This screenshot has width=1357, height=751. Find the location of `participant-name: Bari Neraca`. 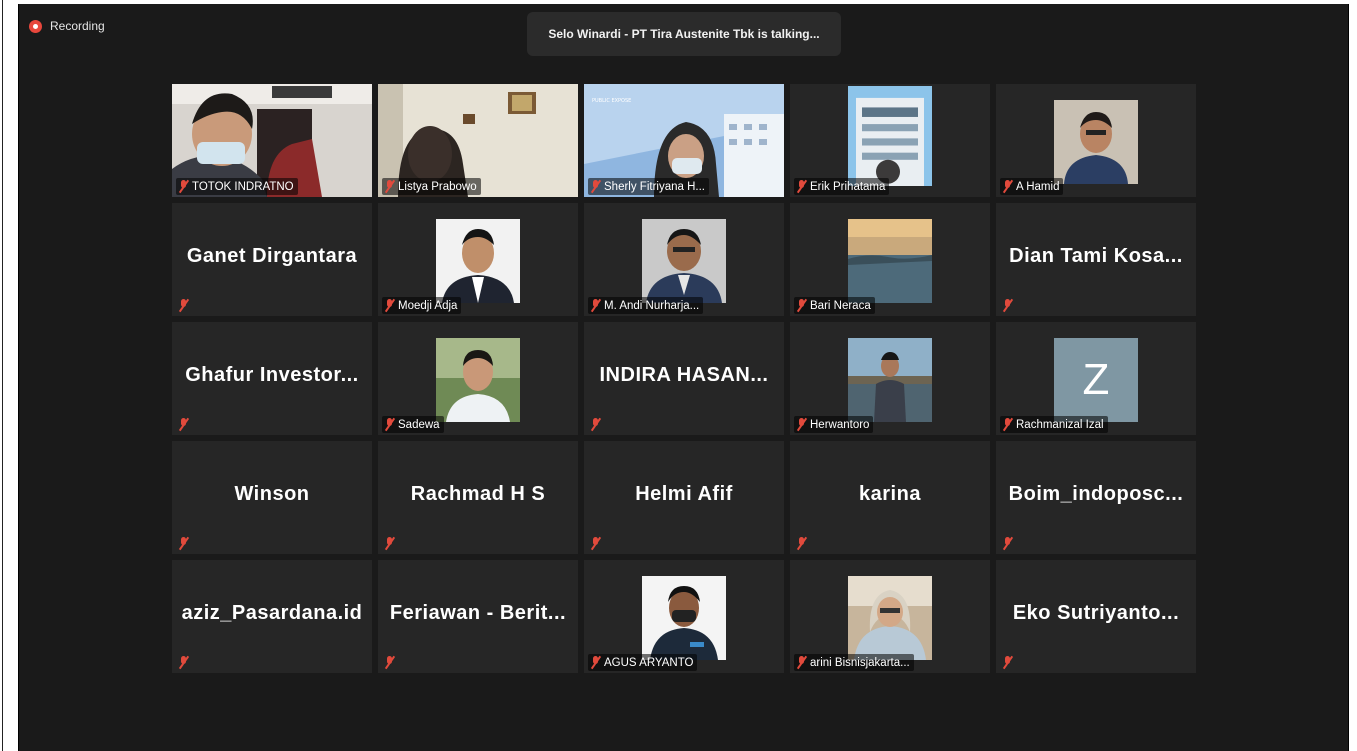

participant-name: Bari Neraca is located at coordinates (840, 305).